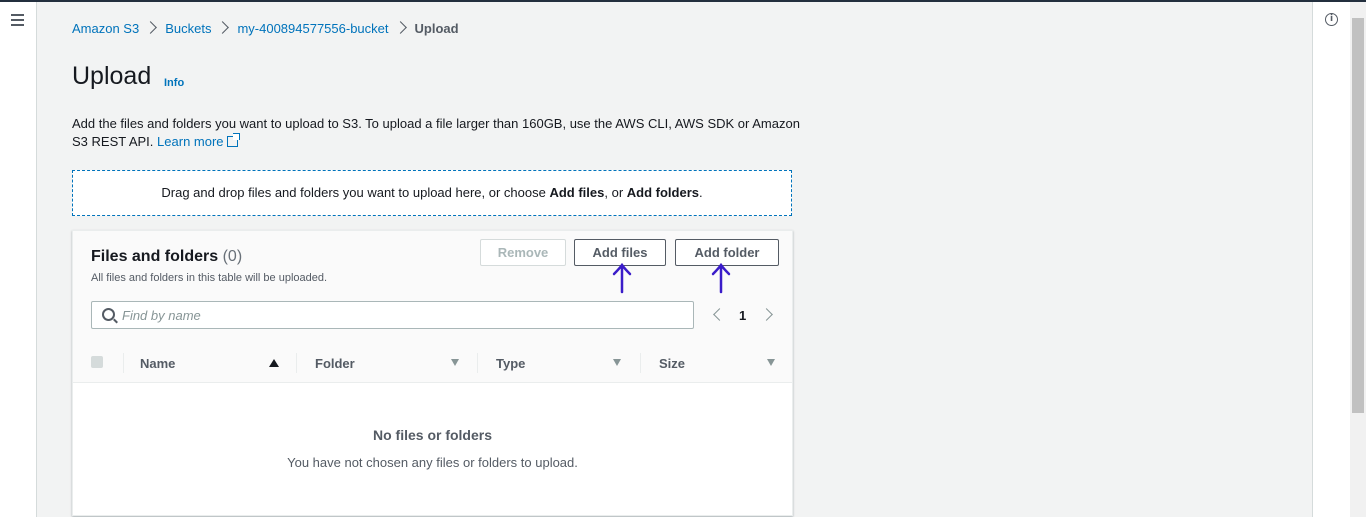 Image resolution: width=1366 pixels, height=517 pixels. I want to click on page-scrollbar, so click(1358, 259).